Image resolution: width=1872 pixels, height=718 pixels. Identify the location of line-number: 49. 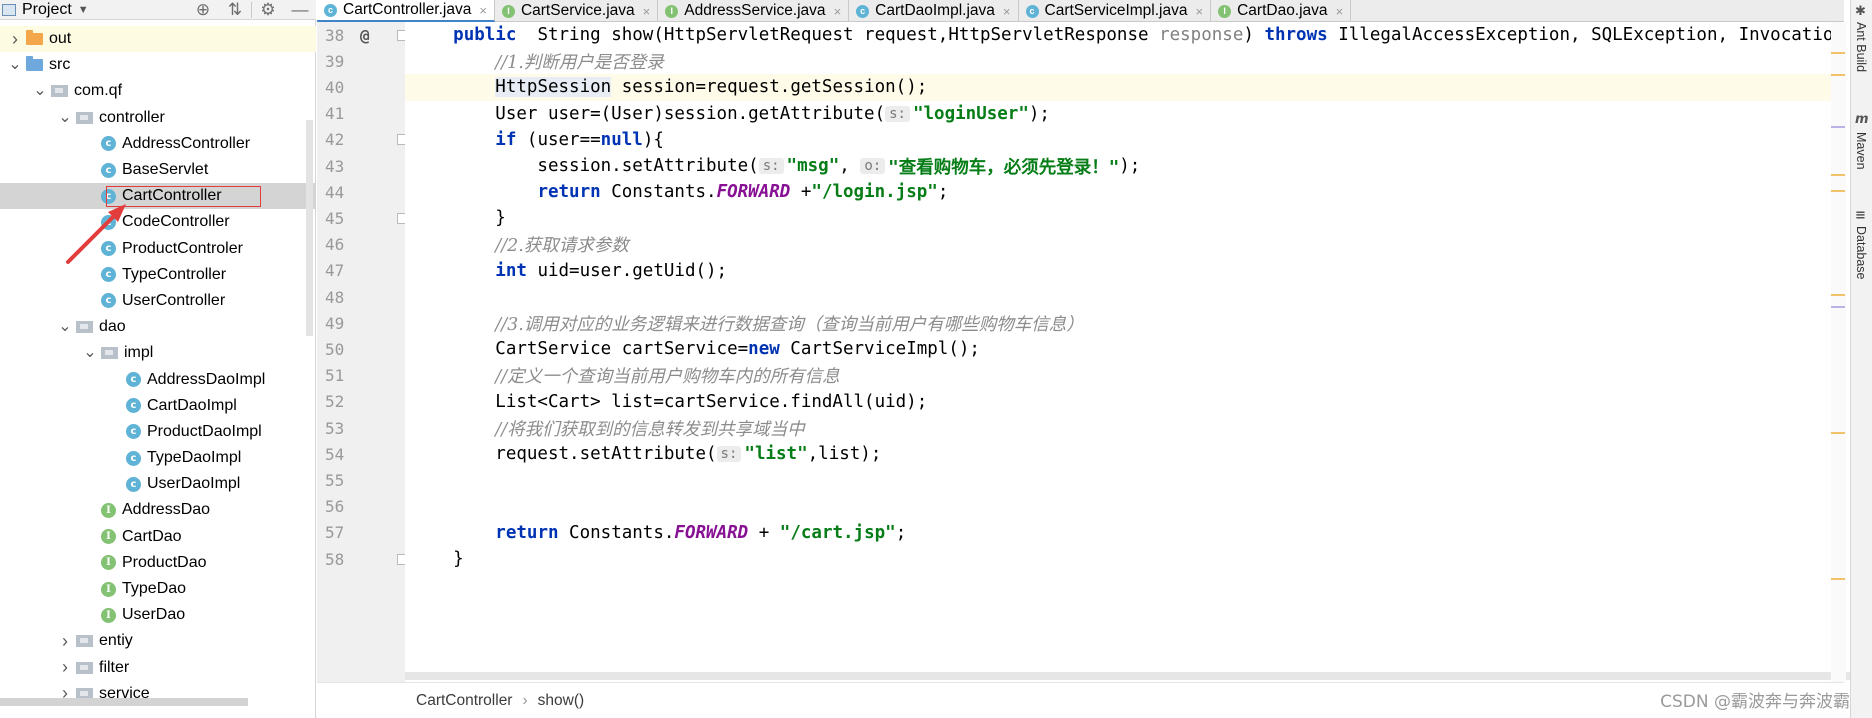
(361, 323).